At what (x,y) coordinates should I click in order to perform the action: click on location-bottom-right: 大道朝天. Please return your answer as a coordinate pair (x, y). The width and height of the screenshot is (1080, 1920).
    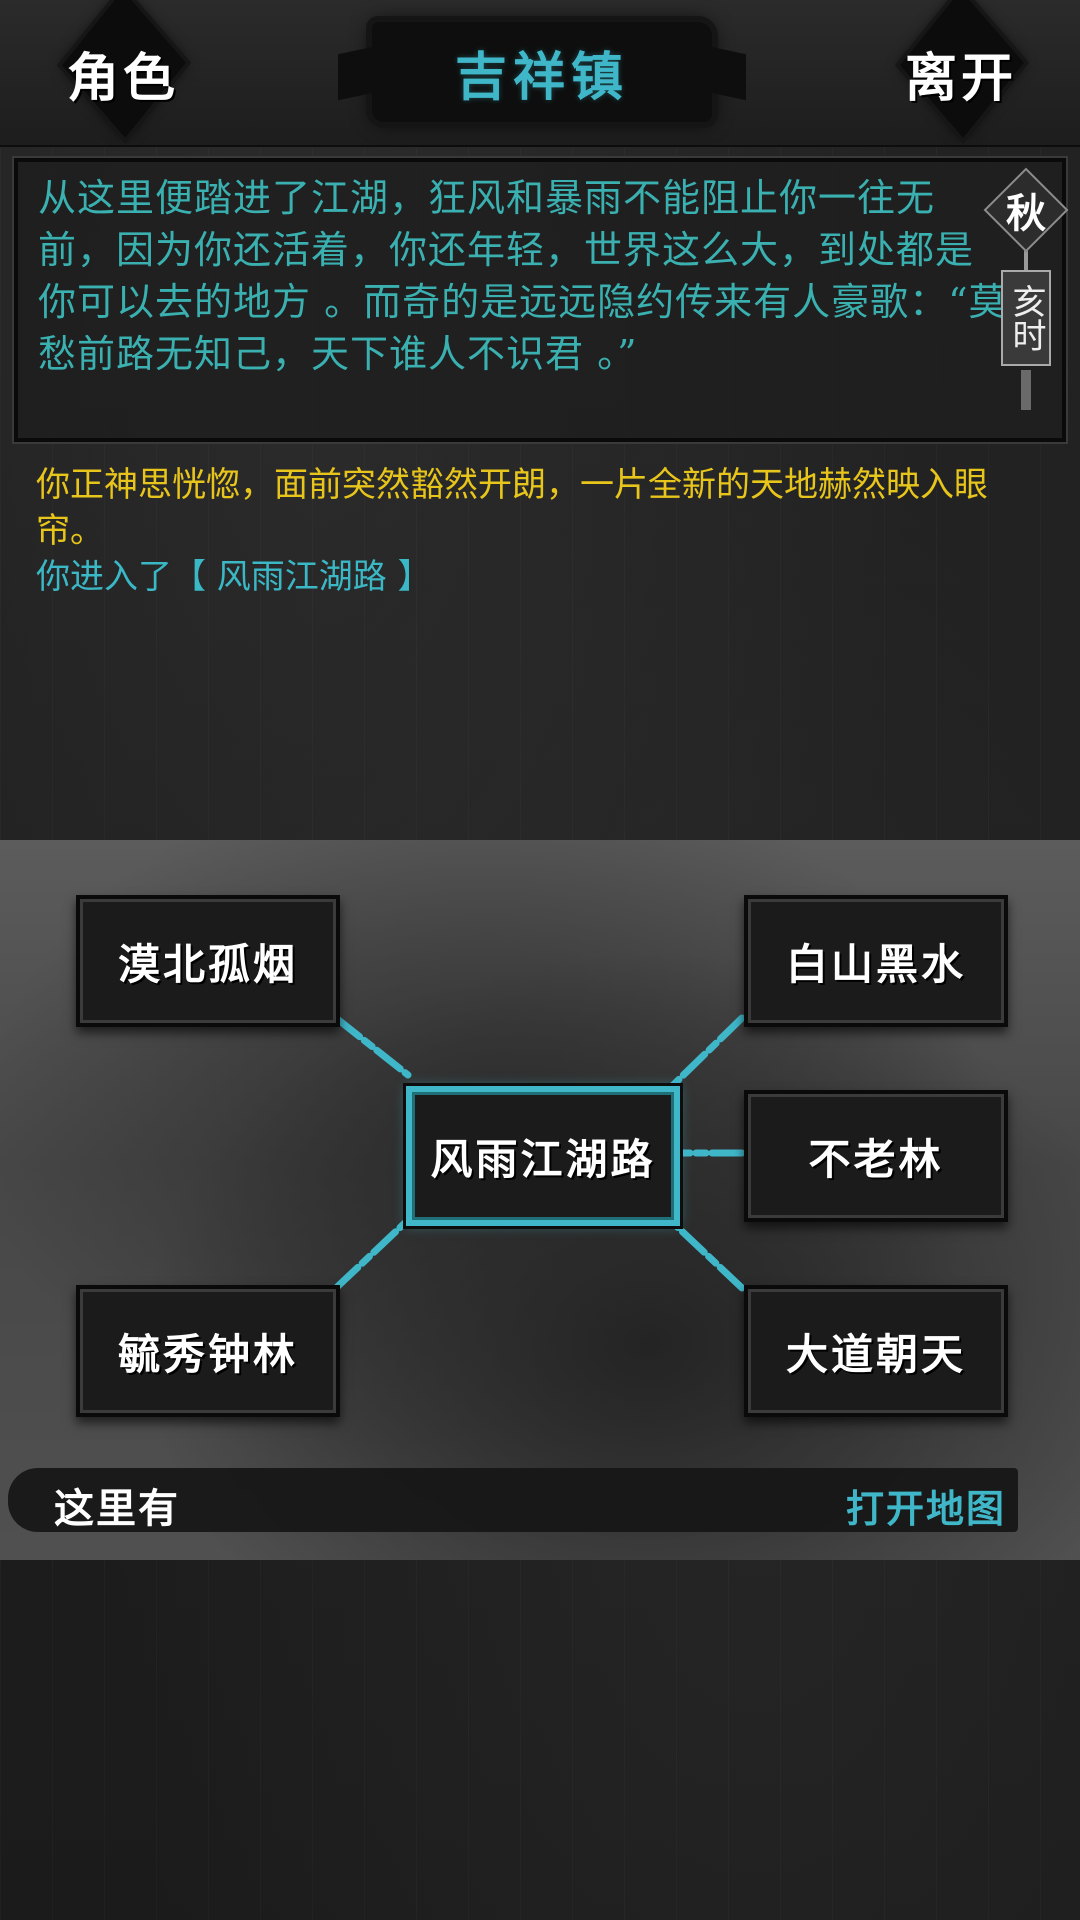
    Looking at the image, I should click on (876, 1351).